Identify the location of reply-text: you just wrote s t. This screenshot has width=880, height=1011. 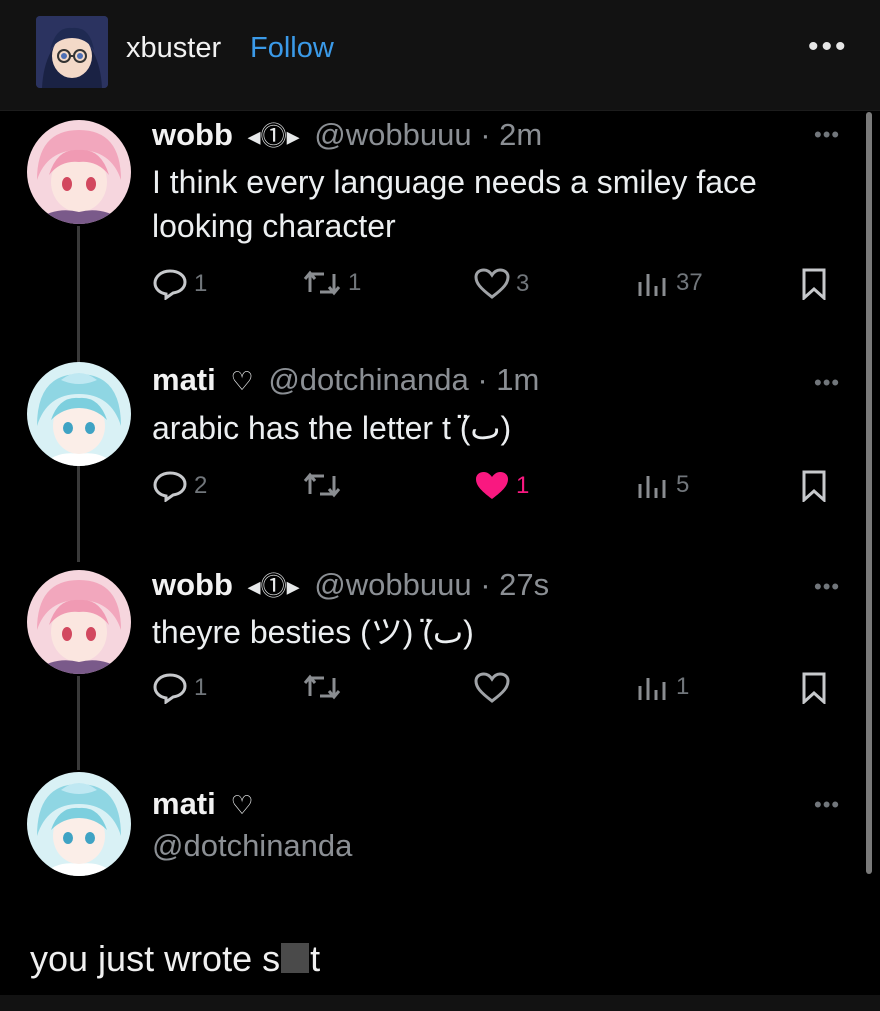
(175, 959).